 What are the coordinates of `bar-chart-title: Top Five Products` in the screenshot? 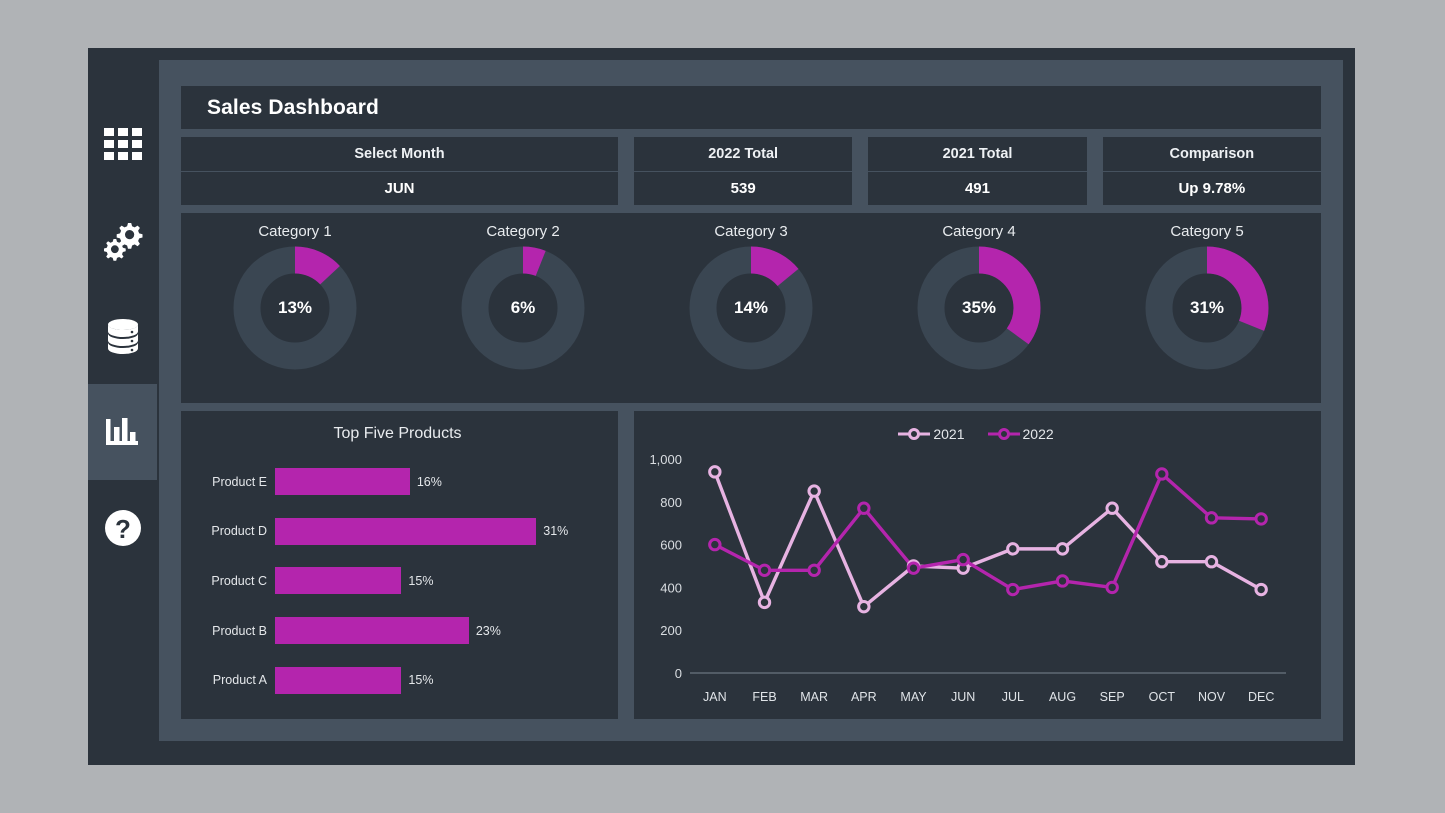 It's located at (397, 433).